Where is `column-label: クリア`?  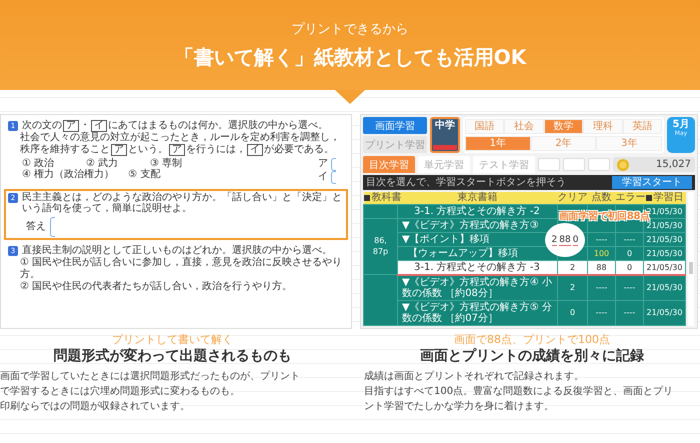 column-label: クリア is located at coordinates (573, 198).